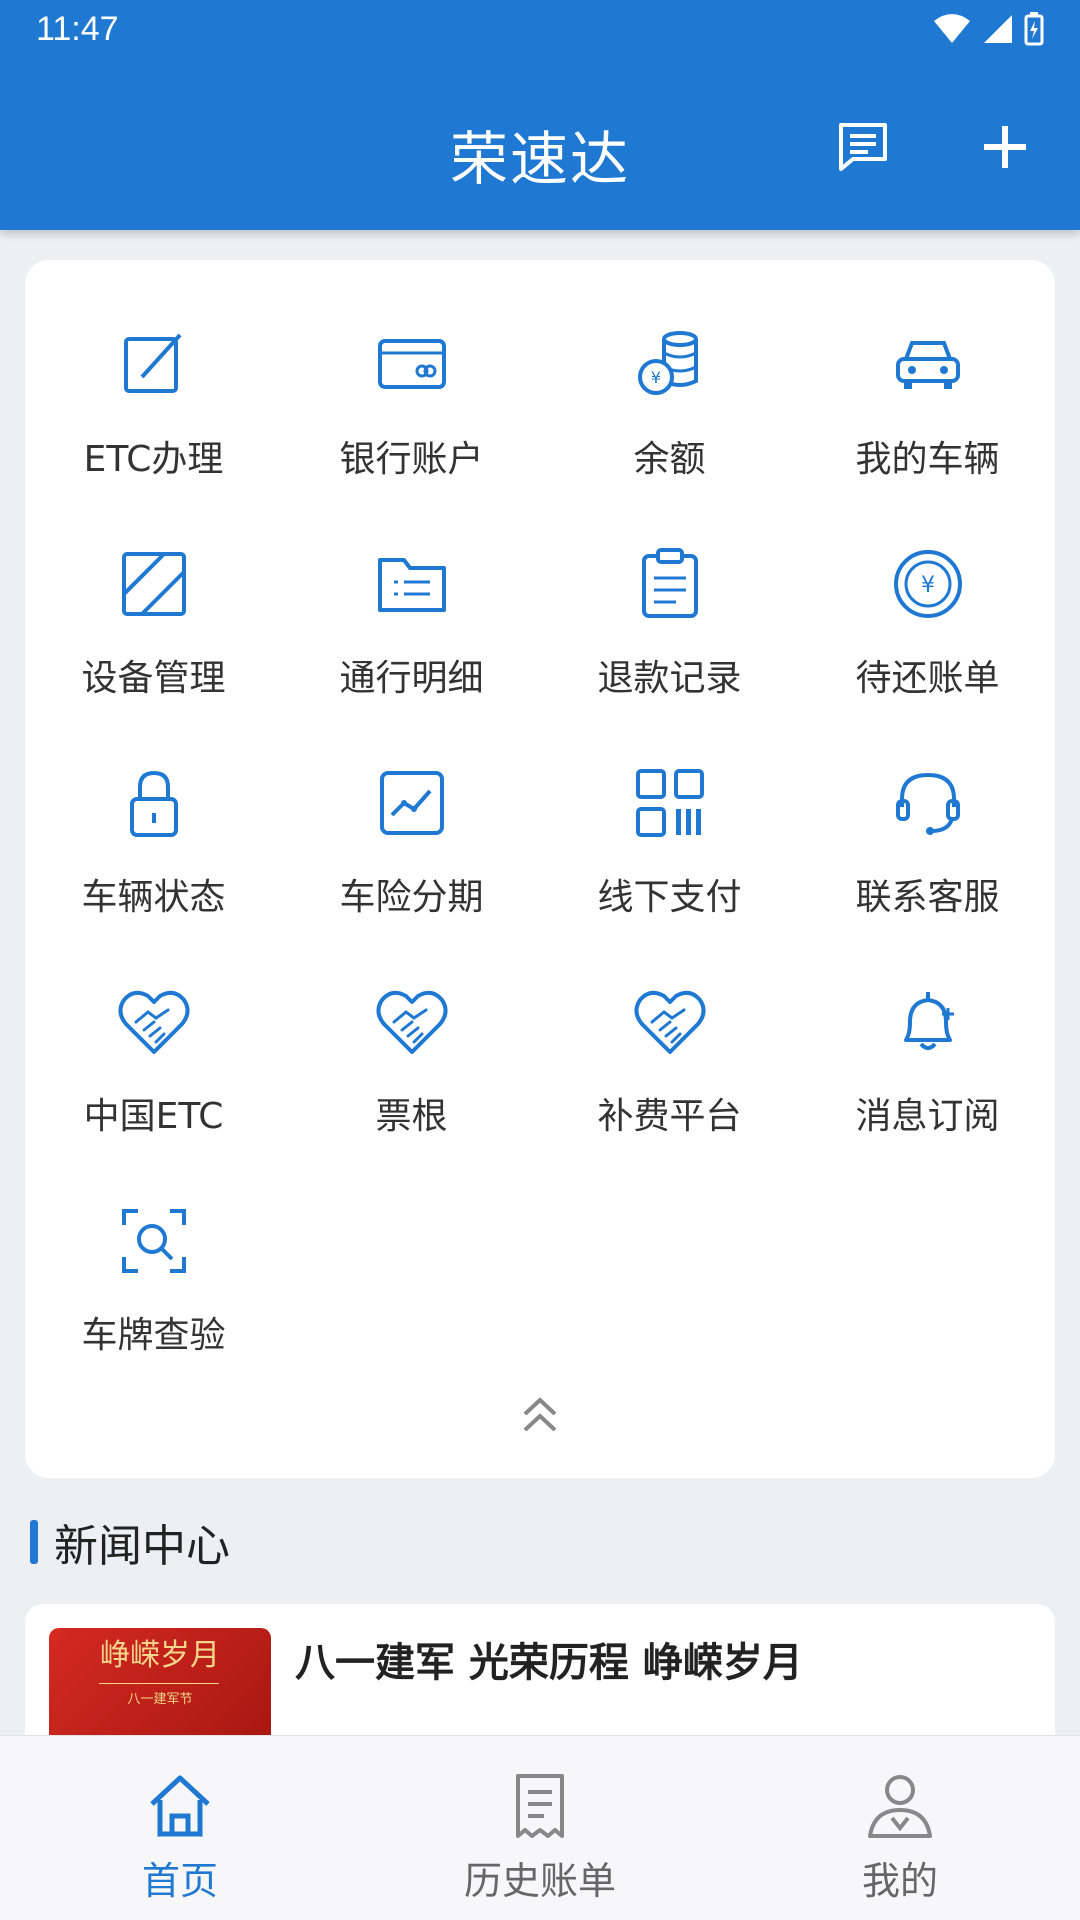 The height and width of the screenshot is (1920, 1080). I want to click on status-time: 11:47, so click(77, 29).